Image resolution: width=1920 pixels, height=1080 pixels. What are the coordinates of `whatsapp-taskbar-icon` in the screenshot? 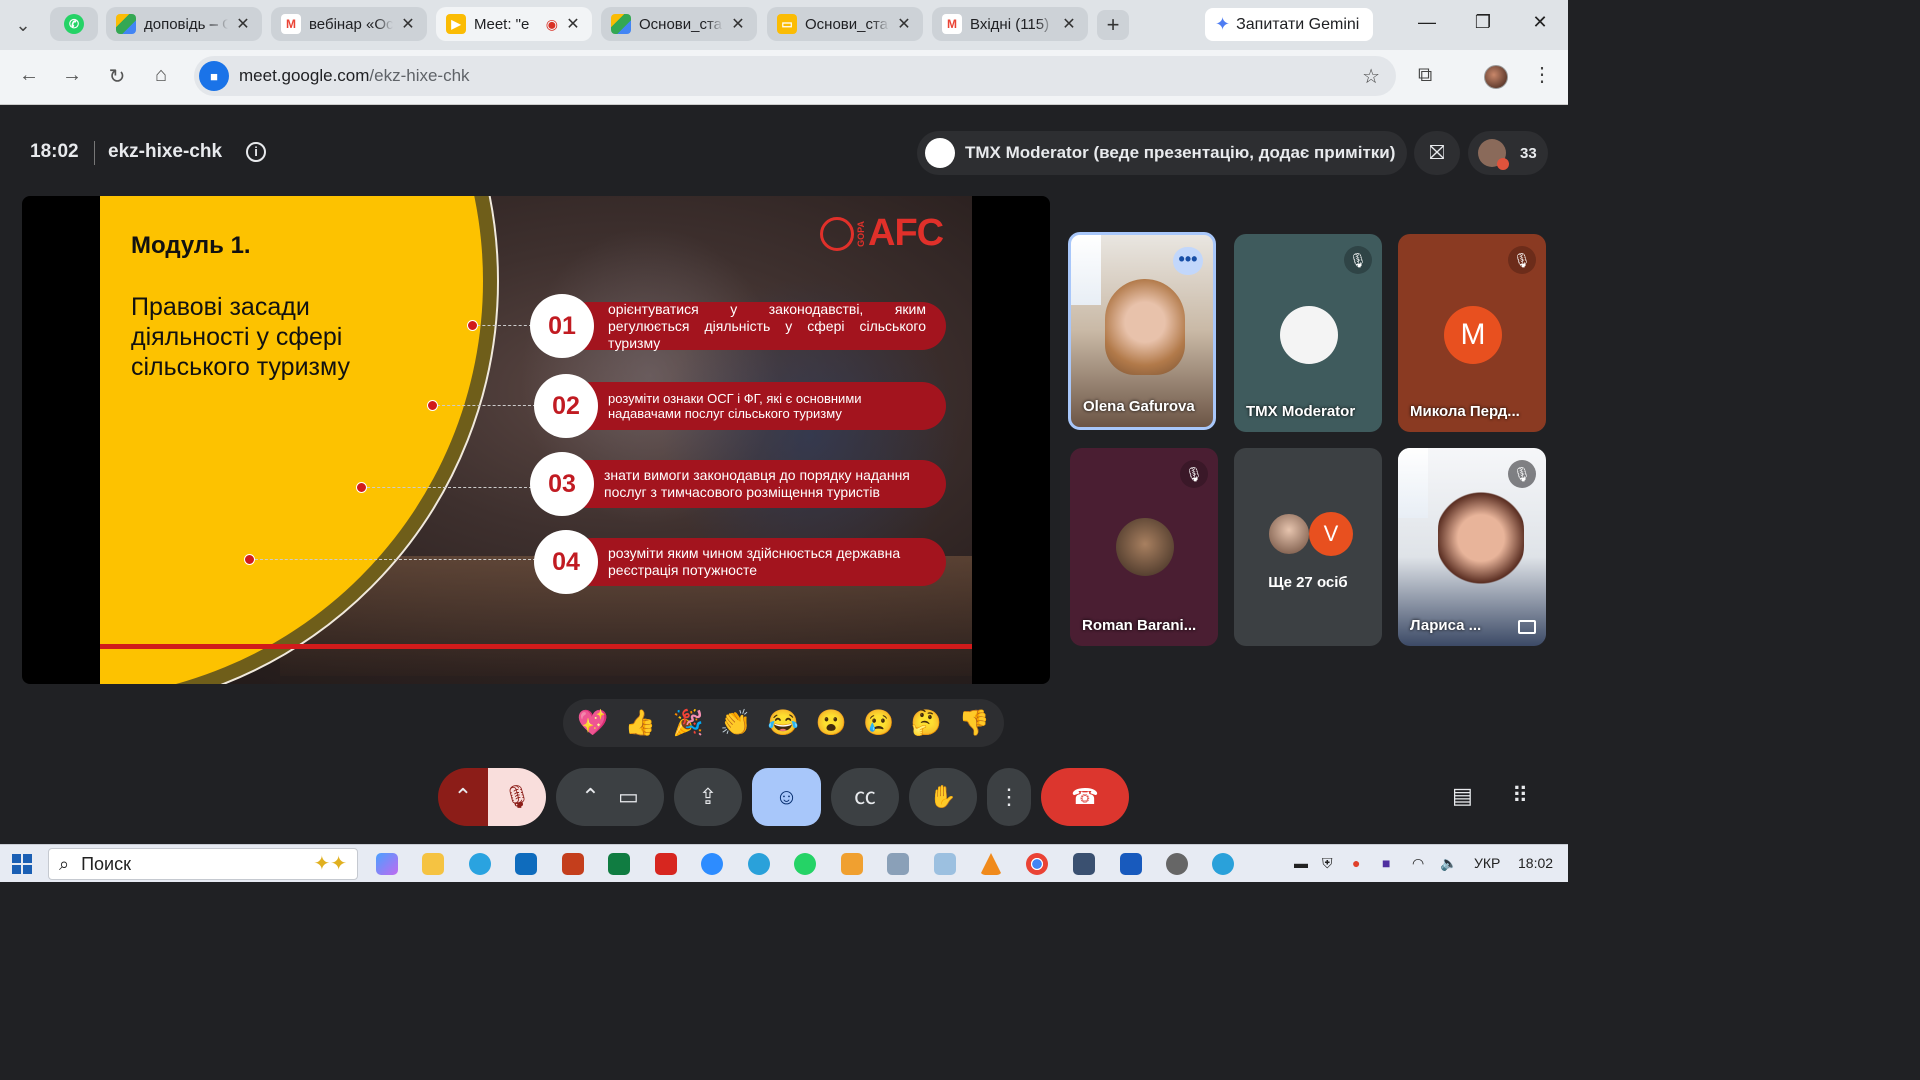 It's located at (805, 864).